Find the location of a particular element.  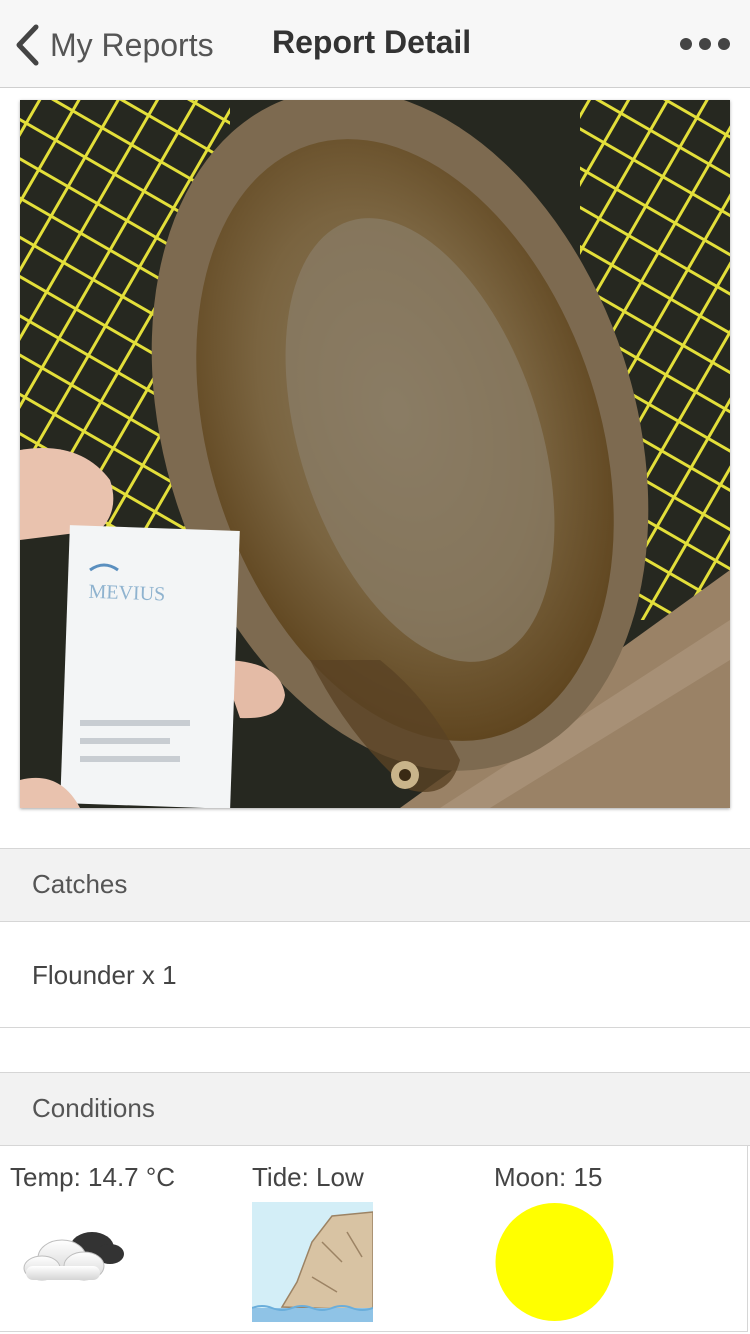

conditions-header-label: Conditions is located at coordinates (93, 1108).